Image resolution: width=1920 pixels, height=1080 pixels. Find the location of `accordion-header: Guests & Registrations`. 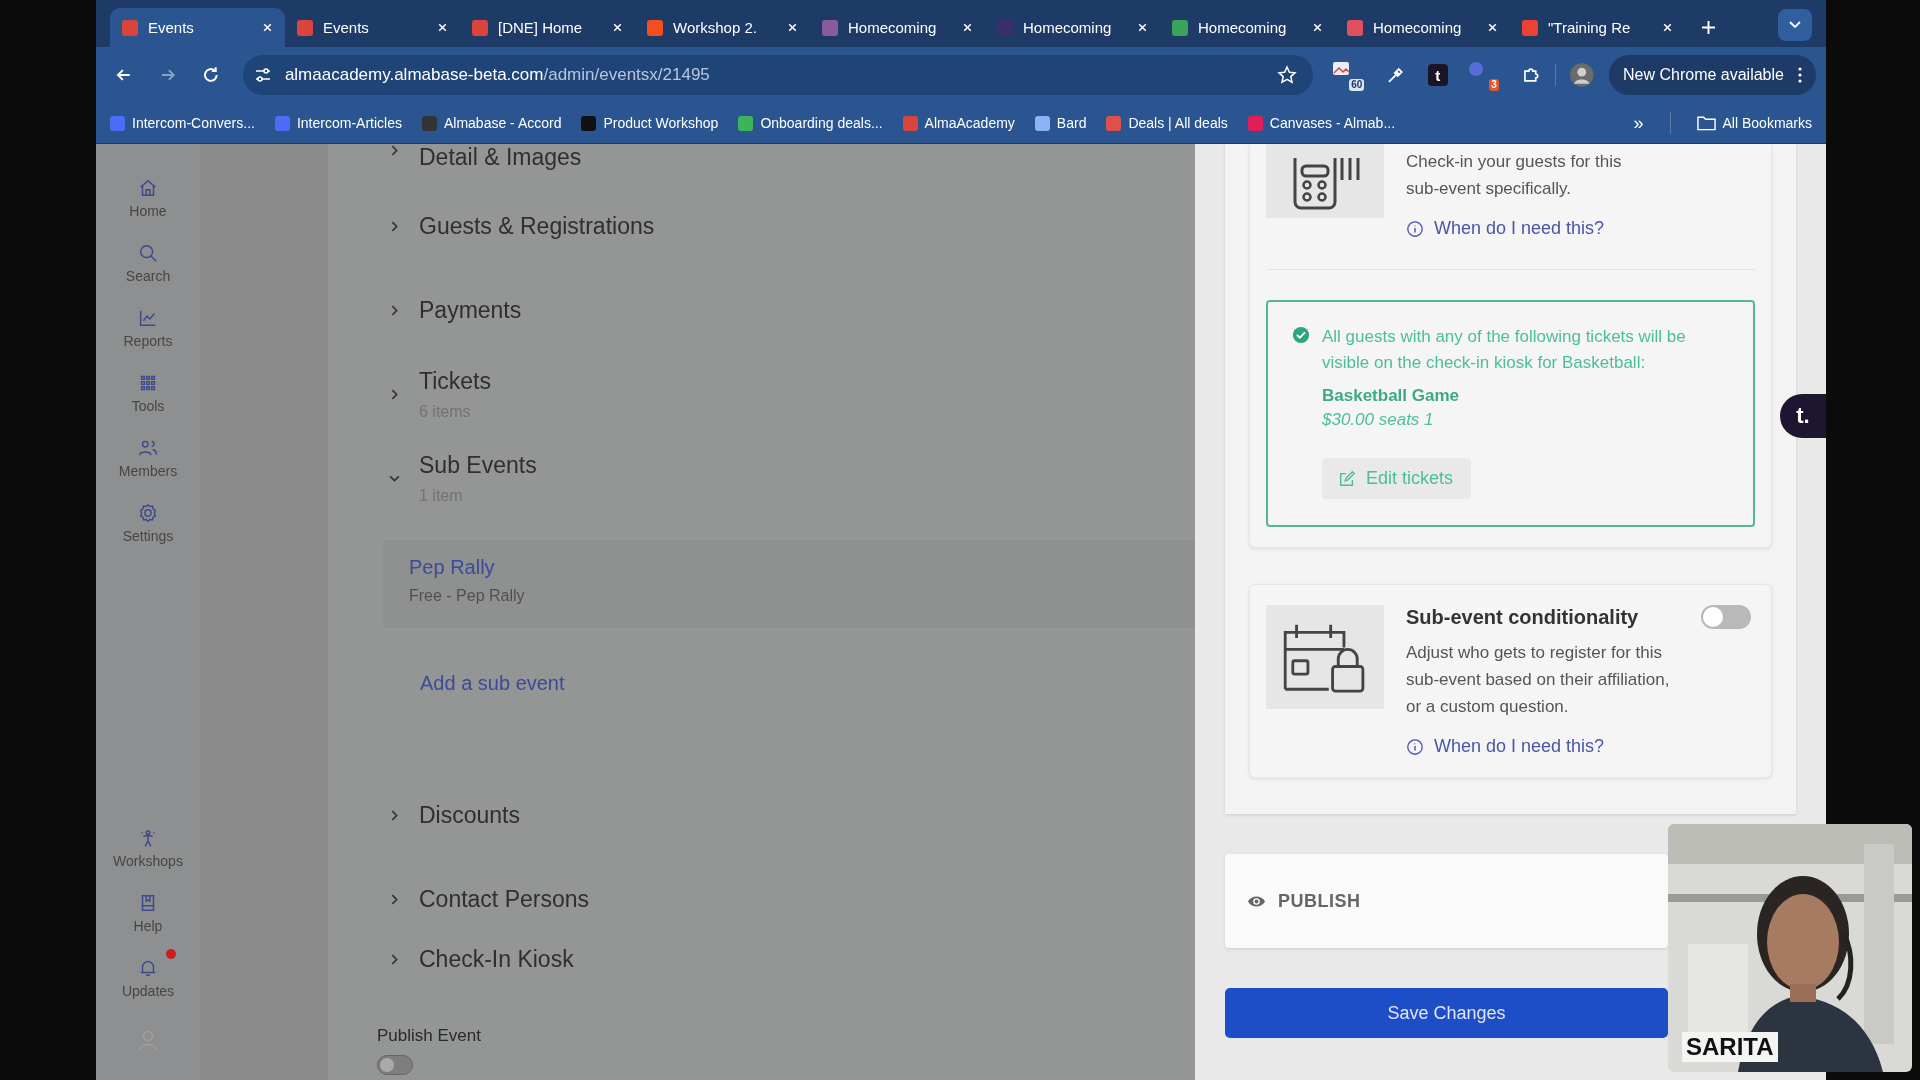

accordion-header: Guests & Registrations is located at coordinates (791, 226).